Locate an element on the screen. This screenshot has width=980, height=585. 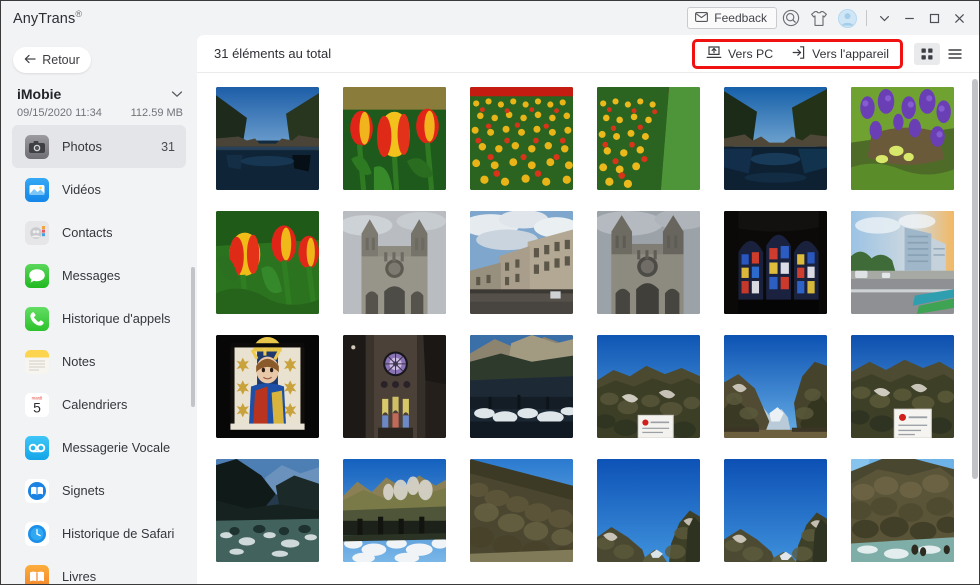
sidebar-item-voicemail: Messagerie Vocale is located at coordinates (99, 447).